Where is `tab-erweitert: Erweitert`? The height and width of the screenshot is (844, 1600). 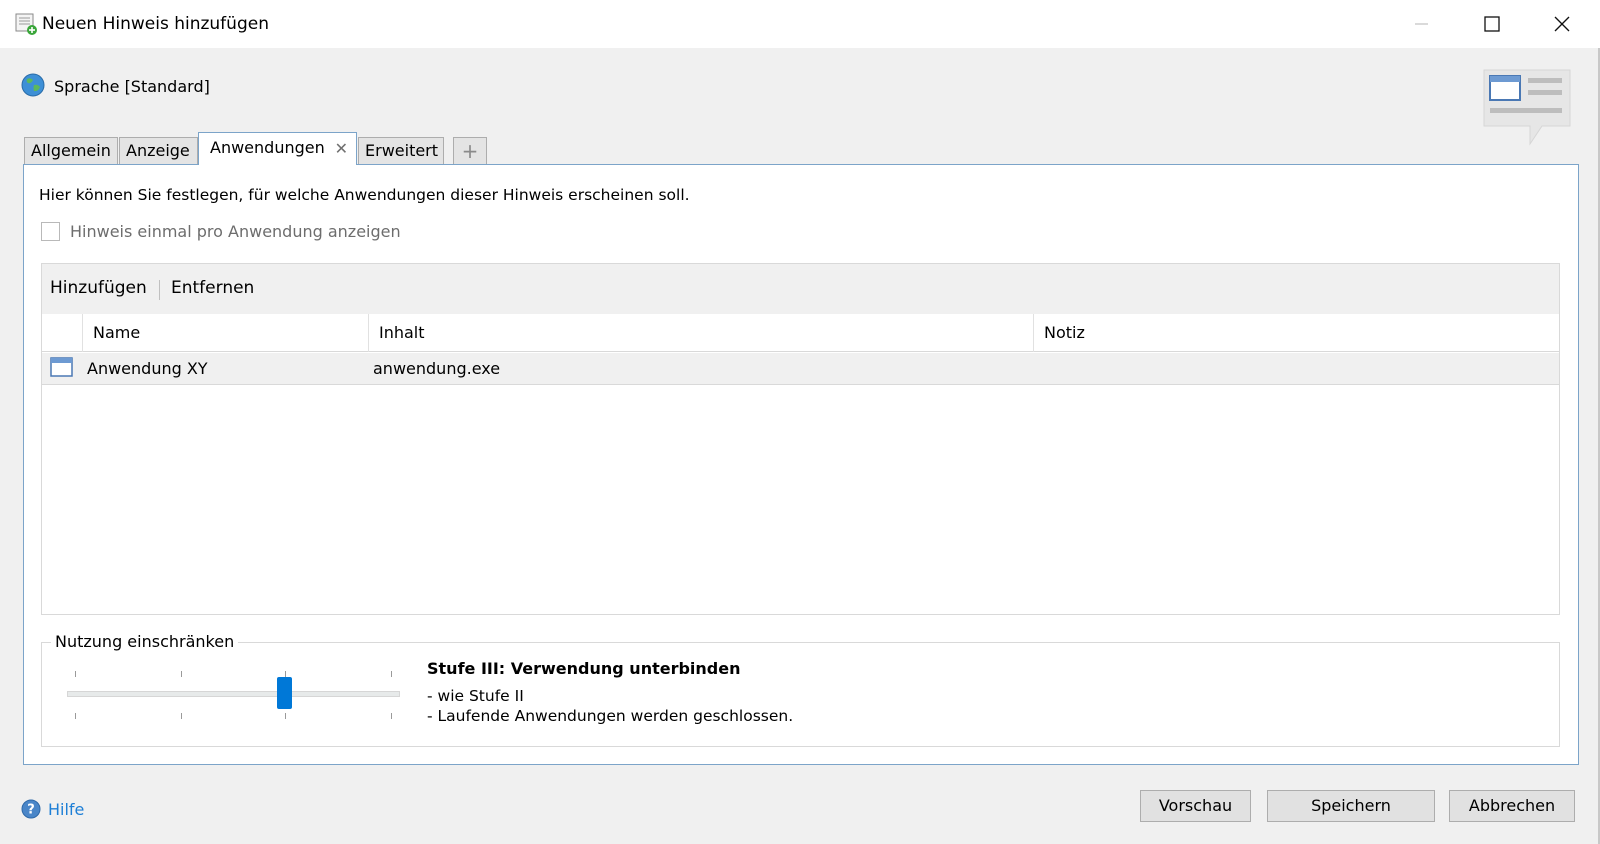 tab-erweitert: Erweitert is located at coordinates (401, 150).